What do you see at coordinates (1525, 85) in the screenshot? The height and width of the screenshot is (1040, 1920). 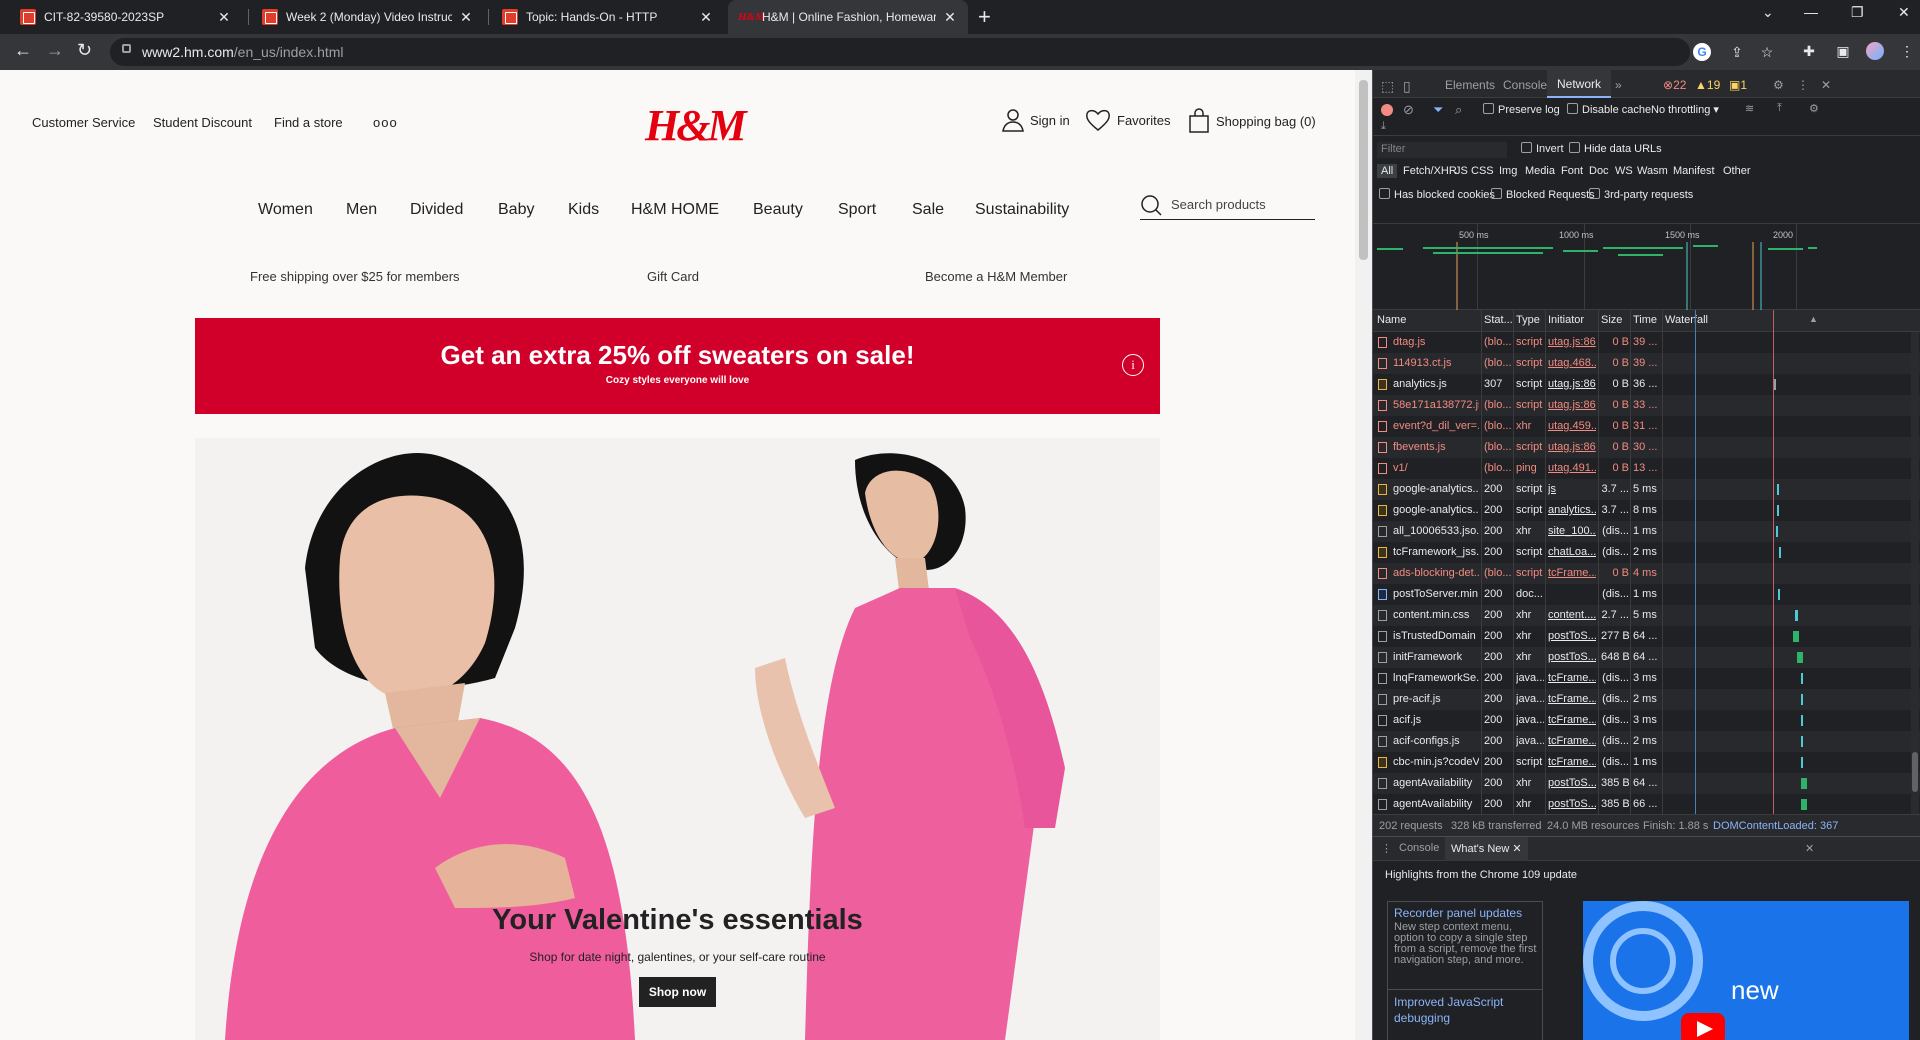 I see `tab-console: Console` at bounding box center [1525, 85].